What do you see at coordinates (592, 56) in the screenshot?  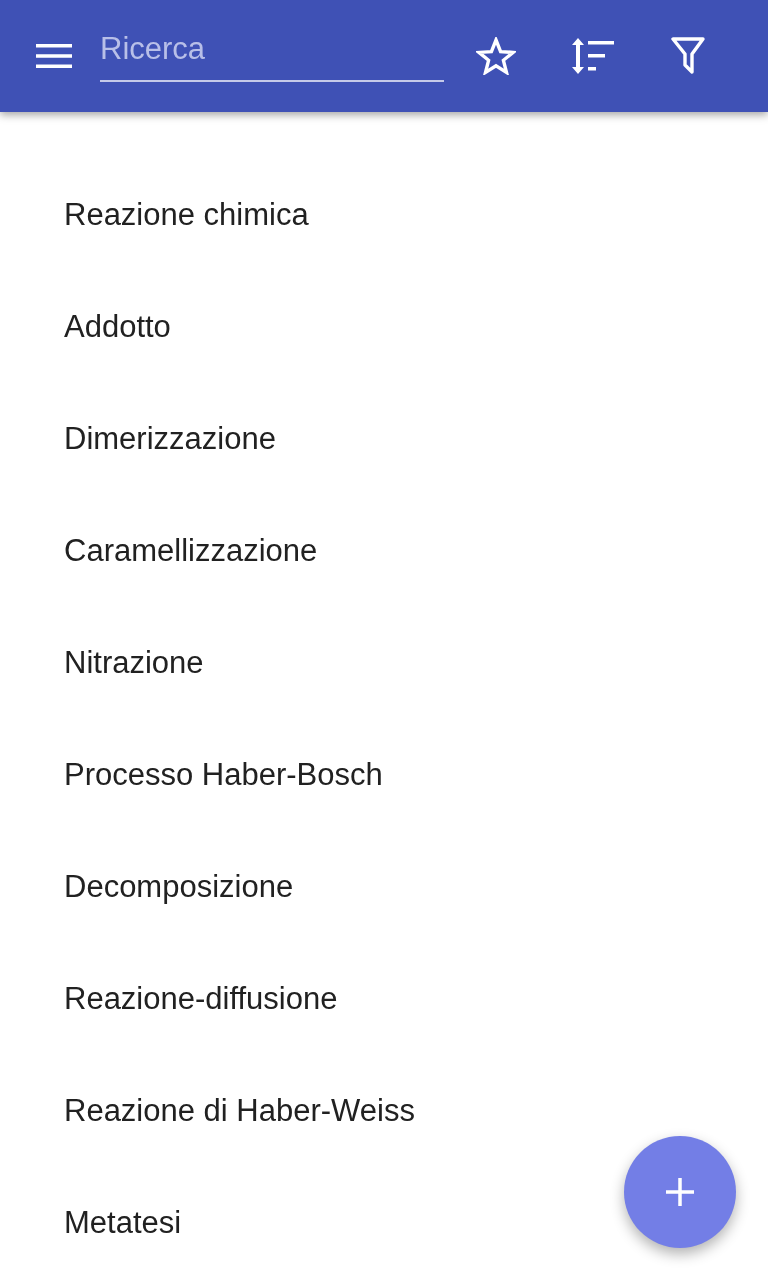 I see `sort-icon` at bounding box center [592, 56].